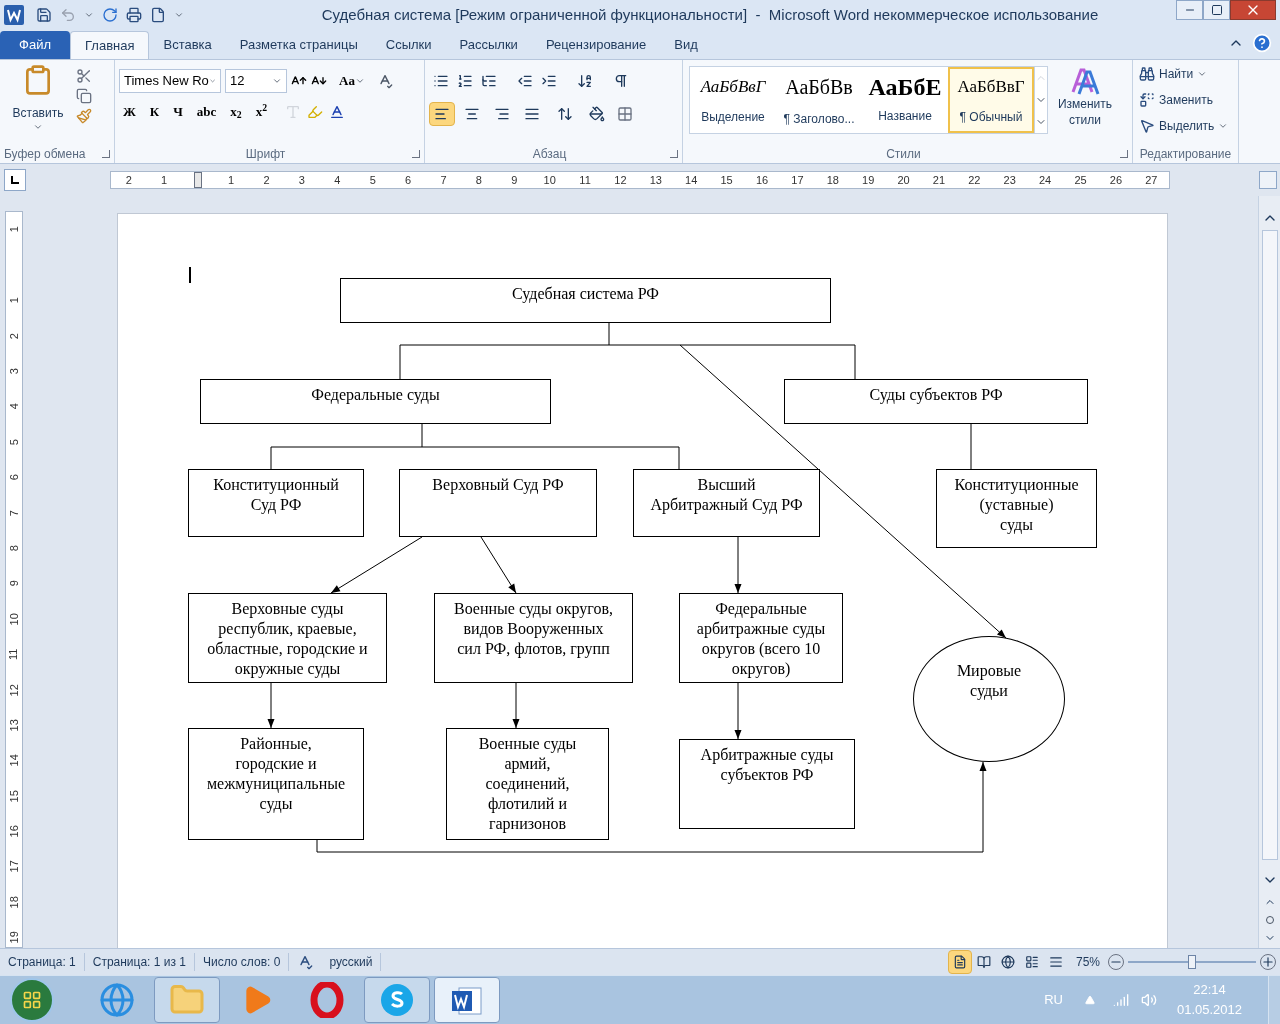 The width and height of the screenshot is (1280, 1024). I want to click on increase-indent-icon, so click(549, 81).